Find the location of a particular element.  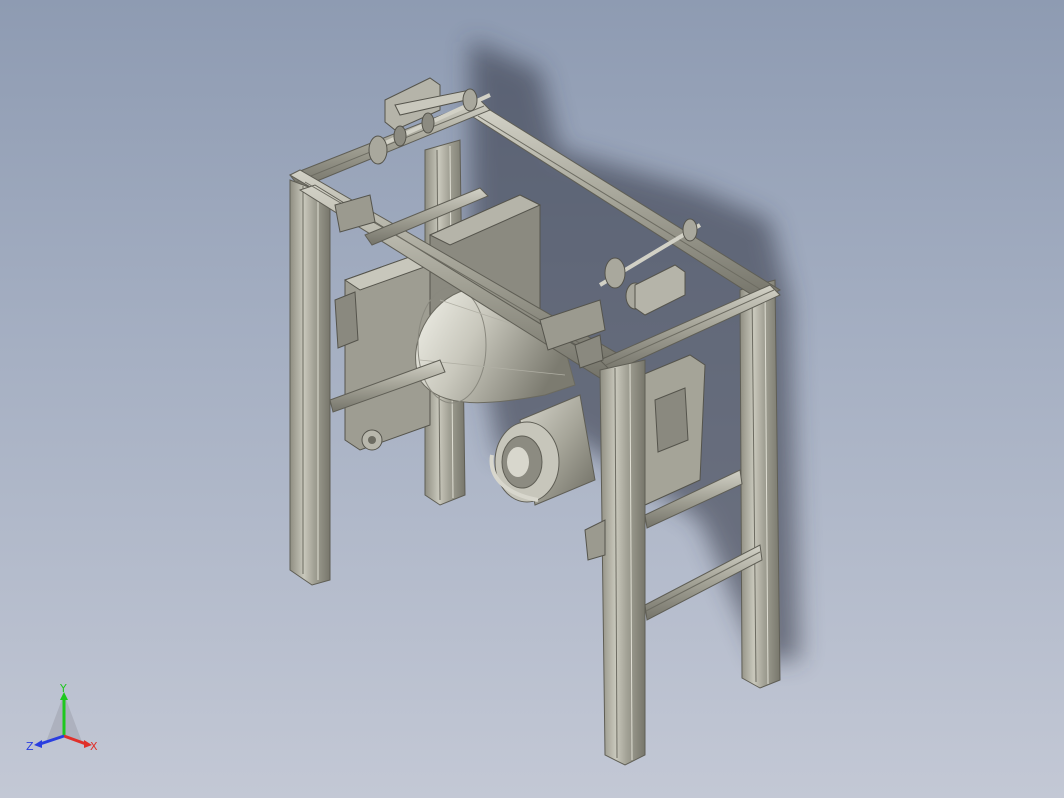

x-axis-label: X is located at coordinates (94, 746).